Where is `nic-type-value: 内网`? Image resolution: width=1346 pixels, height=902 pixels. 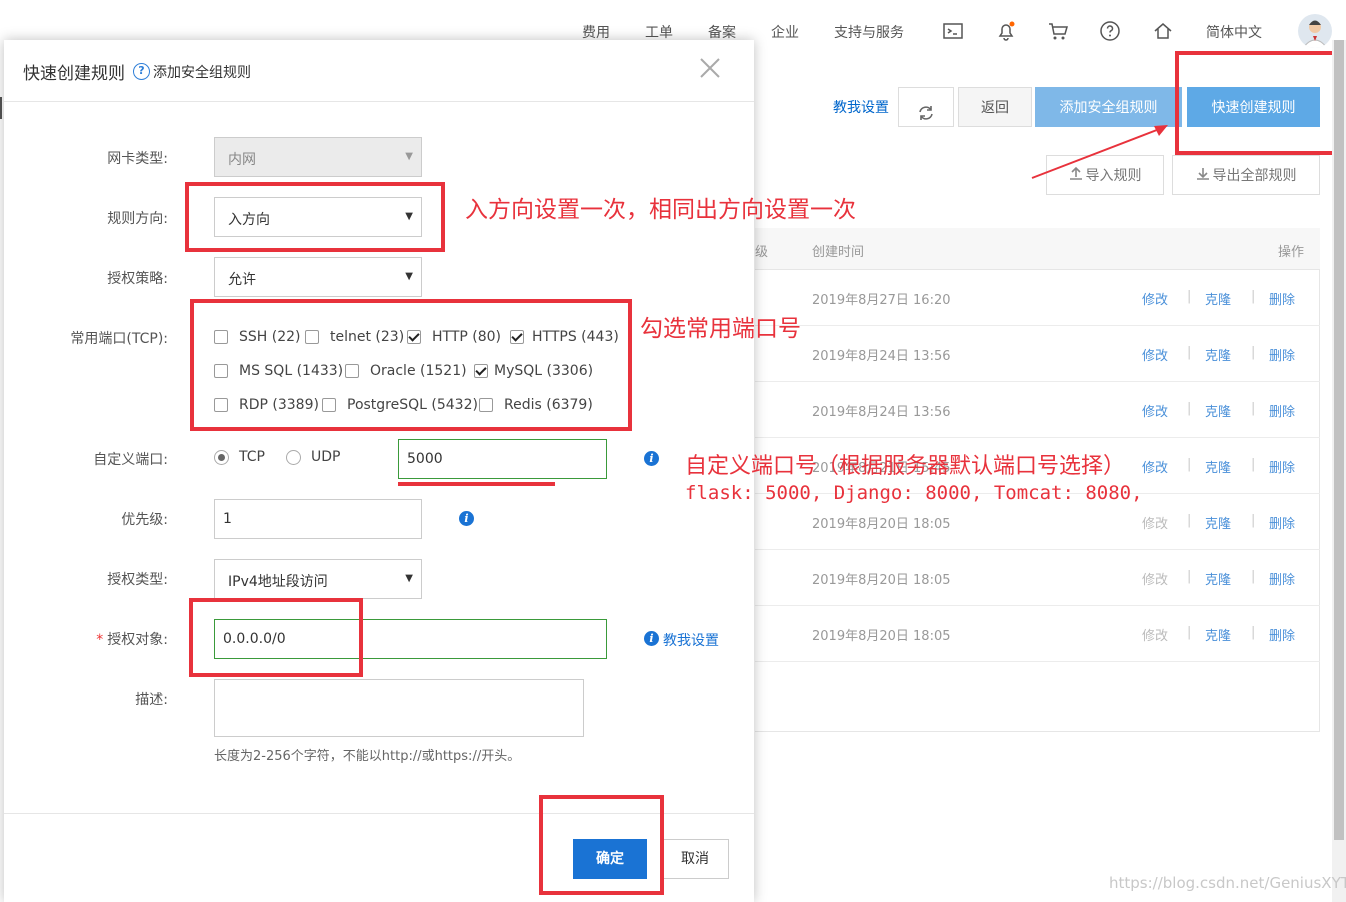
nic-type-value: 内网 is located at coordinates (242, 160).